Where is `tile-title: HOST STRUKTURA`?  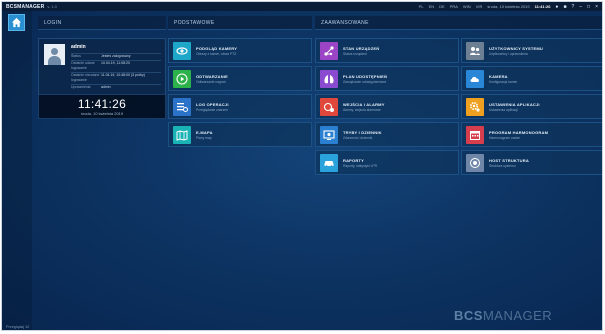 tile-title: HOST STRUKTURA is located at coordinates (509, 160).